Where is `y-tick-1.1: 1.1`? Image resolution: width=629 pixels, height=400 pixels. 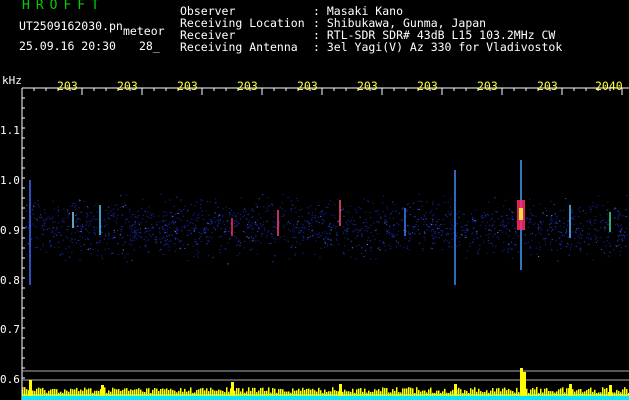 y-tick-1.1: 1.1 is located at coordinates (10, 130).